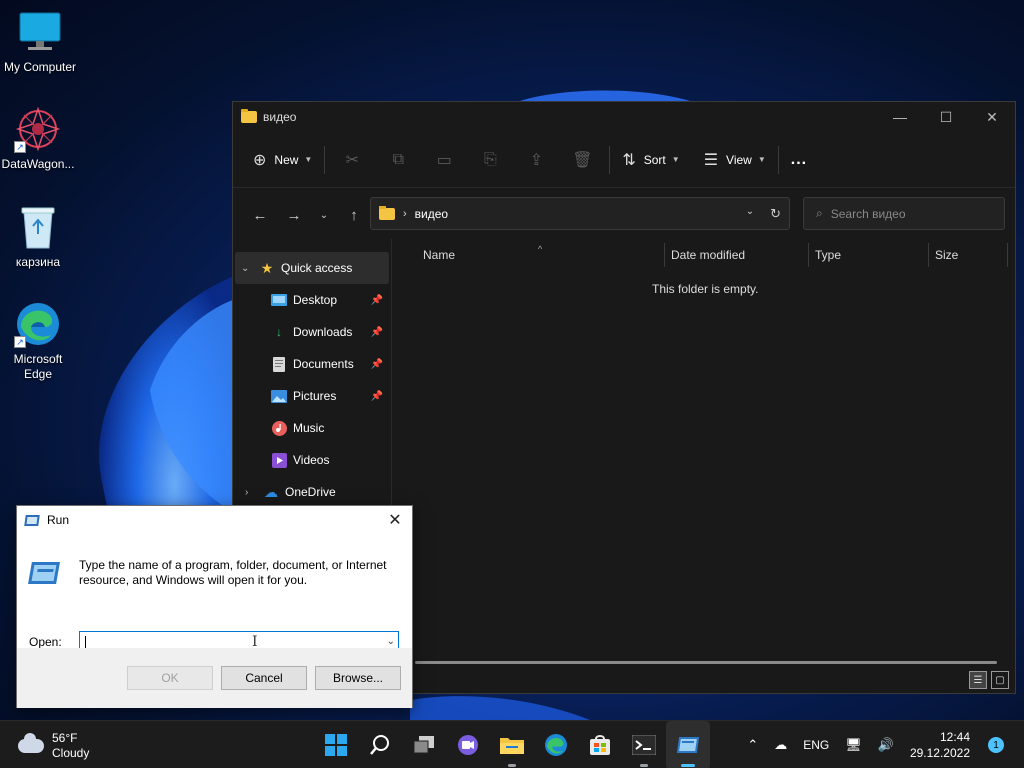 Image resolution: width=1024 pixels, height=768 pixels. I want to click on address-history-chevron-icon: ⌄, so click(750, 214).